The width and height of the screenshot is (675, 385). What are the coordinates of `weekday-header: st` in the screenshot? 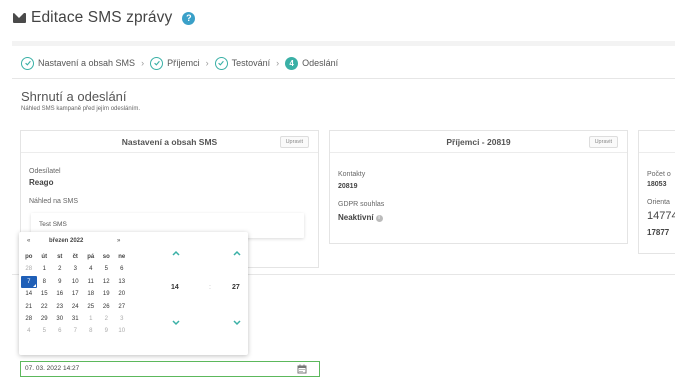 It's located at (60, 257).